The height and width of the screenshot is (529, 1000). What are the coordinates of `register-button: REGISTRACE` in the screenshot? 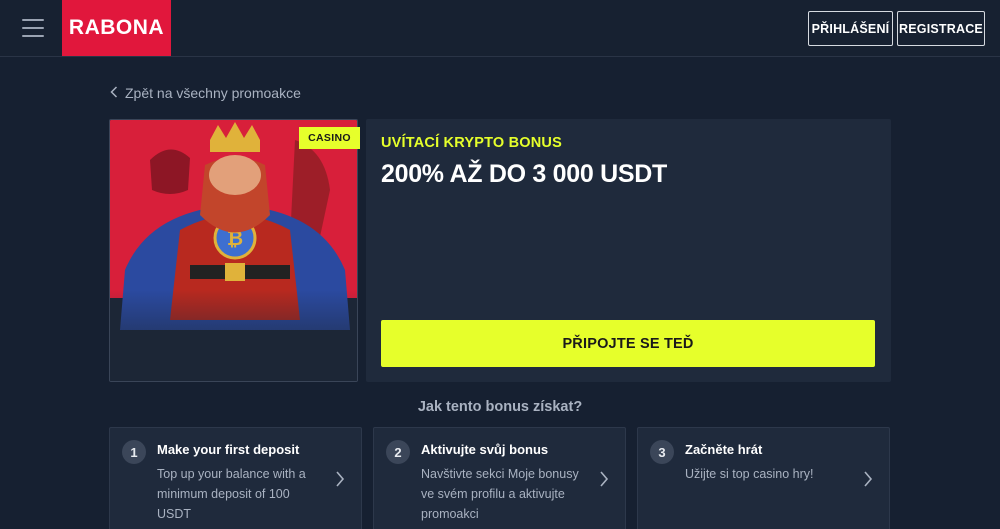 It's located at (941, 28).